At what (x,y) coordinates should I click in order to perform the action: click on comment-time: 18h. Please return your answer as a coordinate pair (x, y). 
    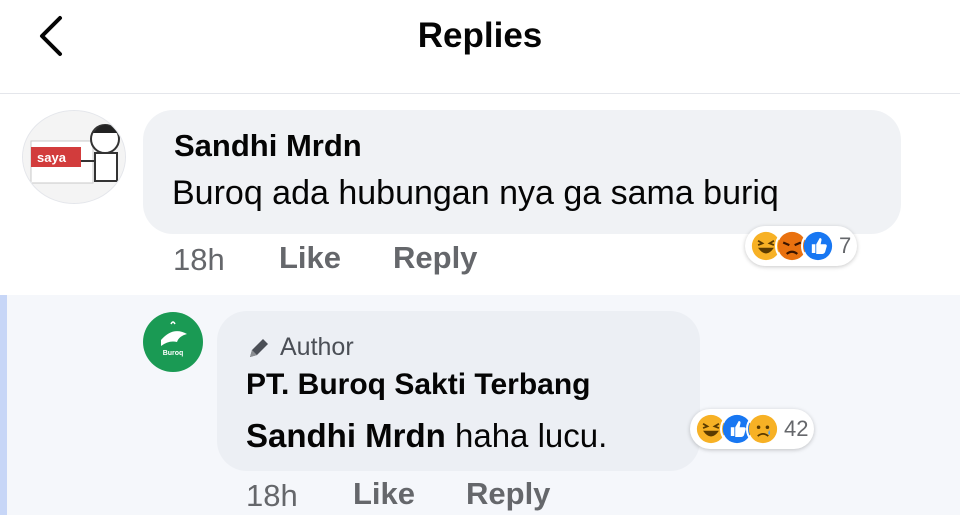
    Looking at the image, I should click on (199, 259).